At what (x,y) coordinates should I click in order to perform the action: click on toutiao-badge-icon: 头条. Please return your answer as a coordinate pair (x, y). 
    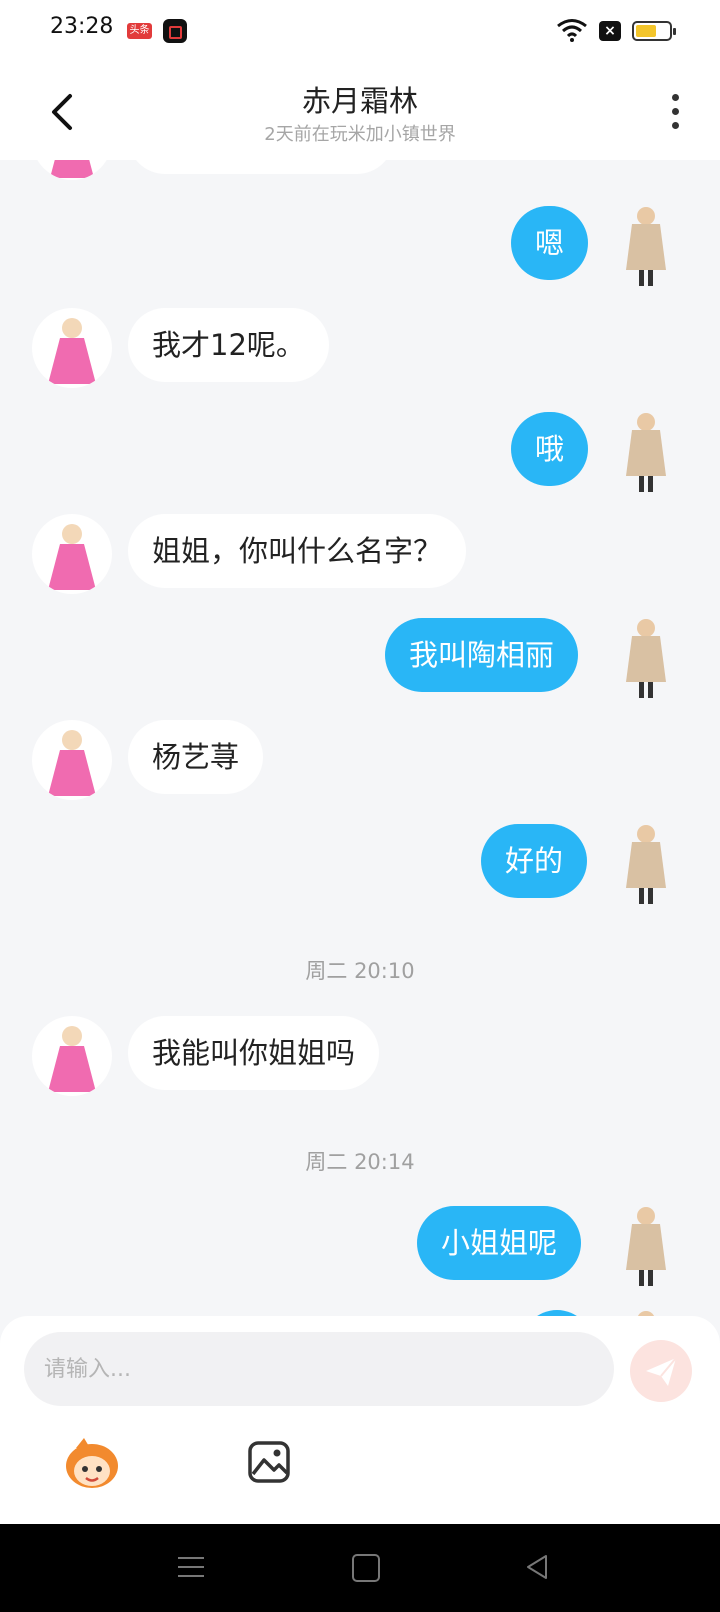
    Looking at the image, I should click on (139, 31).